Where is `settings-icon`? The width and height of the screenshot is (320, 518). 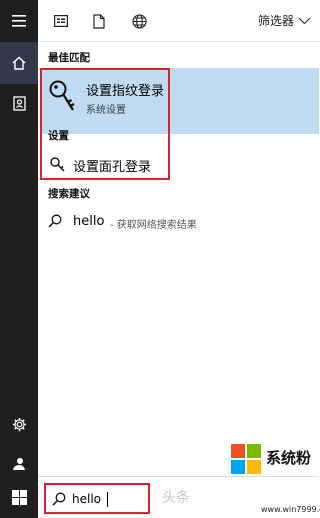 settings-icon is located at coordinates (19, 424).